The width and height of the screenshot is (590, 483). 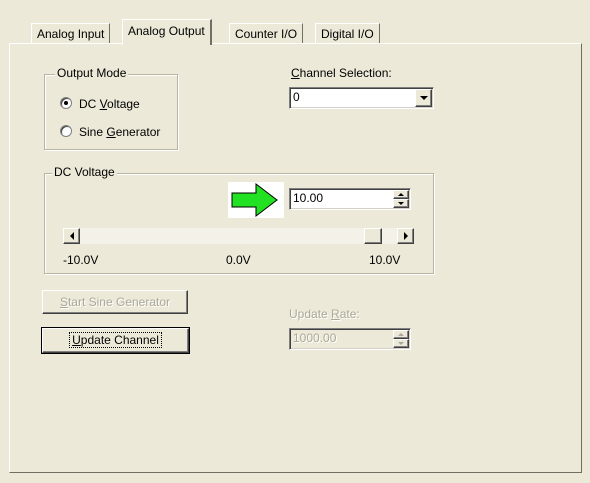 What do you see at coordinates (81, 260) in the screenshot?
I see `scale-min-label: -10.0V` at bounding box center [81, 260].